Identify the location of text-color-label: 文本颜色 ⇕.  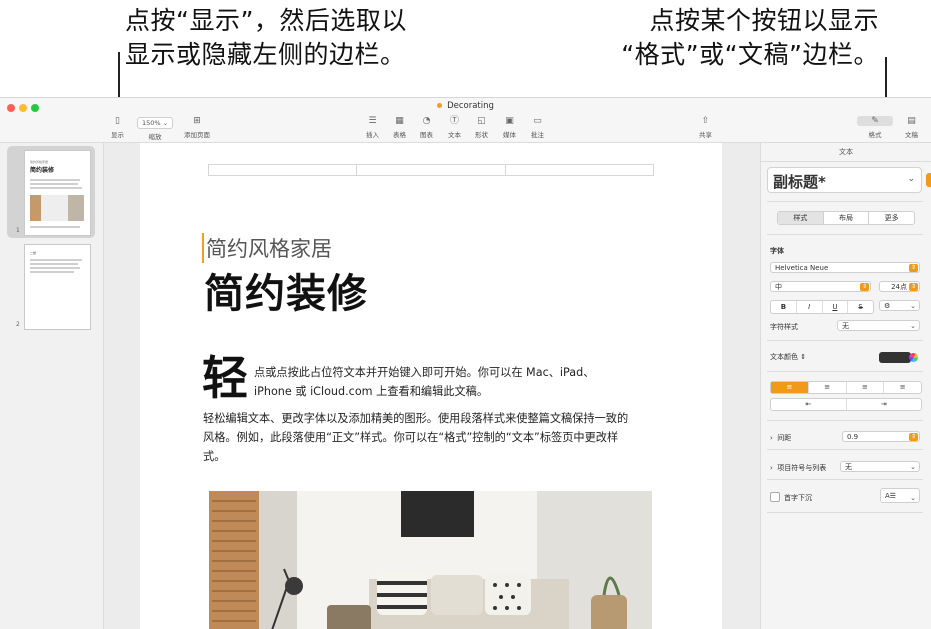
(788, 357).